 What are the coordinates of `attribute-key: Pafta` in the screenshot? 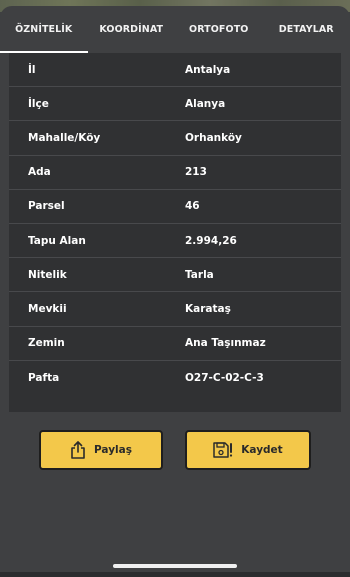 It's located at (44, 377).